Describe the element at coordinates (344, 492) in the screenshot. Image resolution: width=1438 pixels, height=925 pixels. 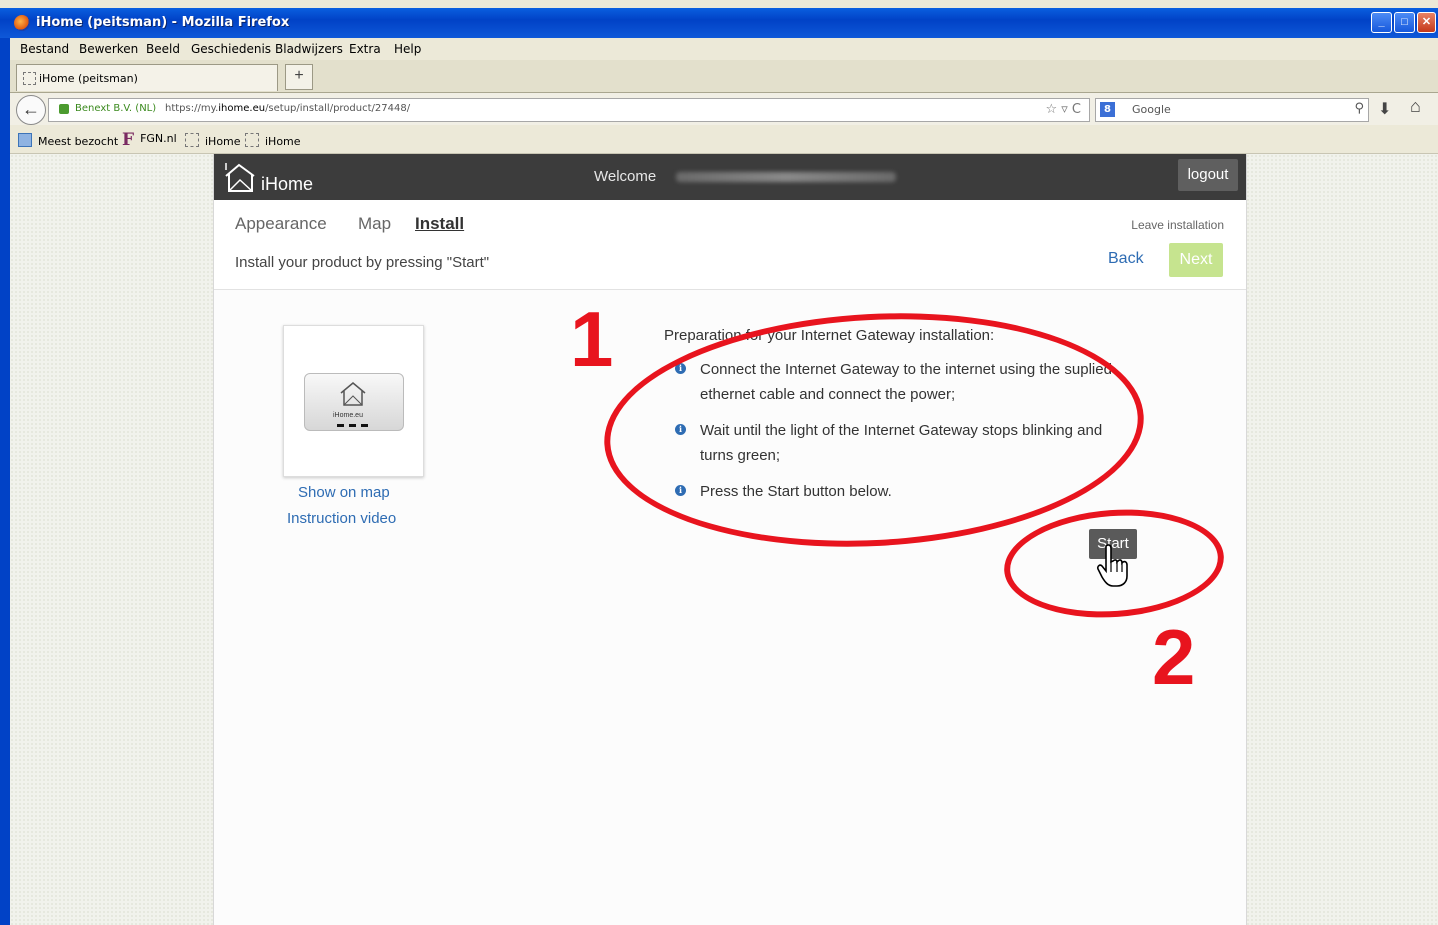
I see `show-on-map-link: Show on map` at that location.